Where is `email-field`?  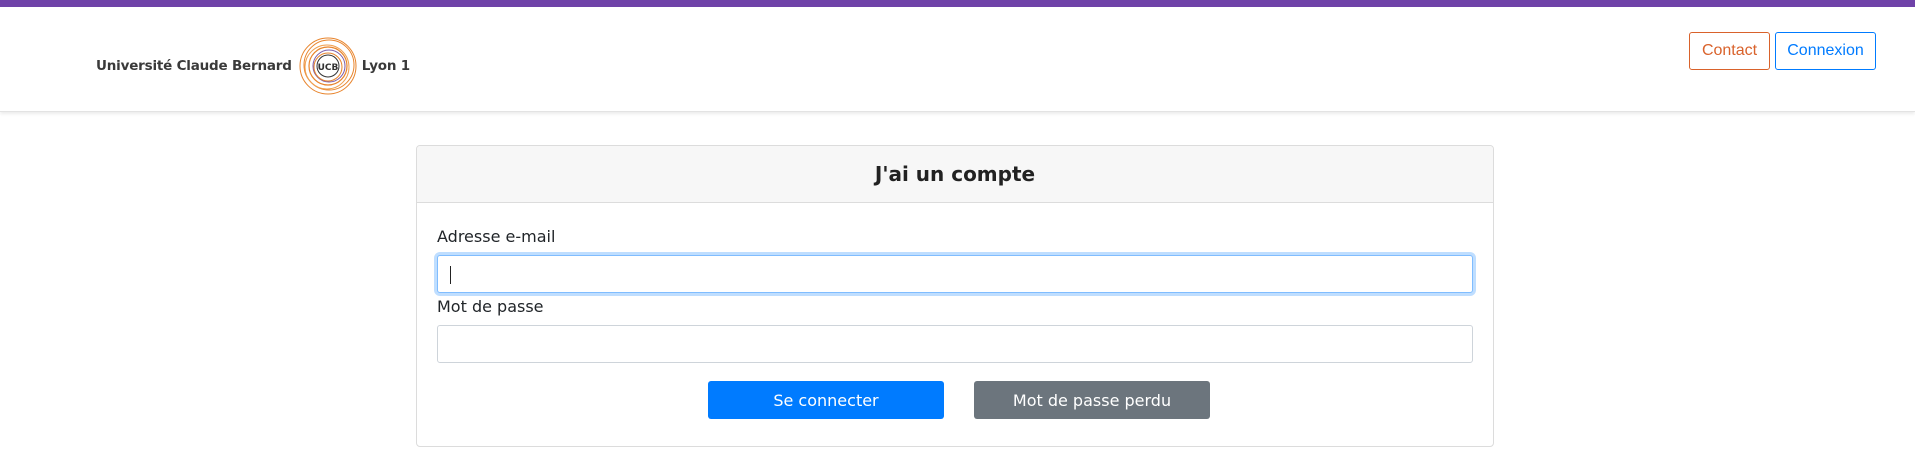
email-field is located at coordinates (955, 274).